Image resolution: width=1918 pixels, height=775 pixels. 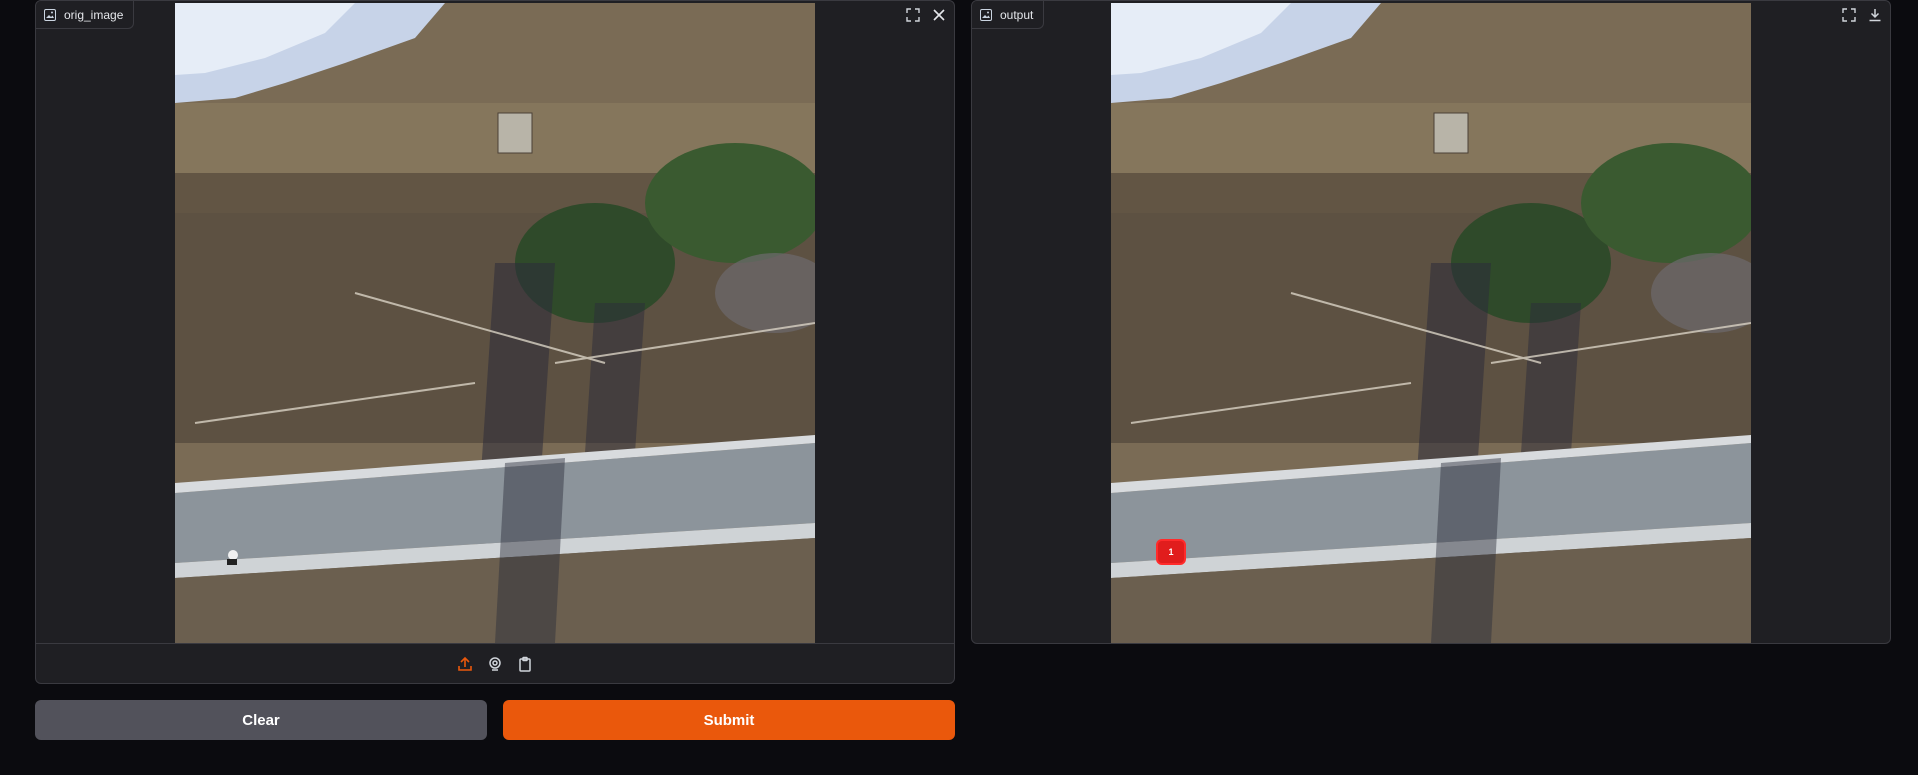 I want to click on input-label: orig_image, so click(x=94, y=14).